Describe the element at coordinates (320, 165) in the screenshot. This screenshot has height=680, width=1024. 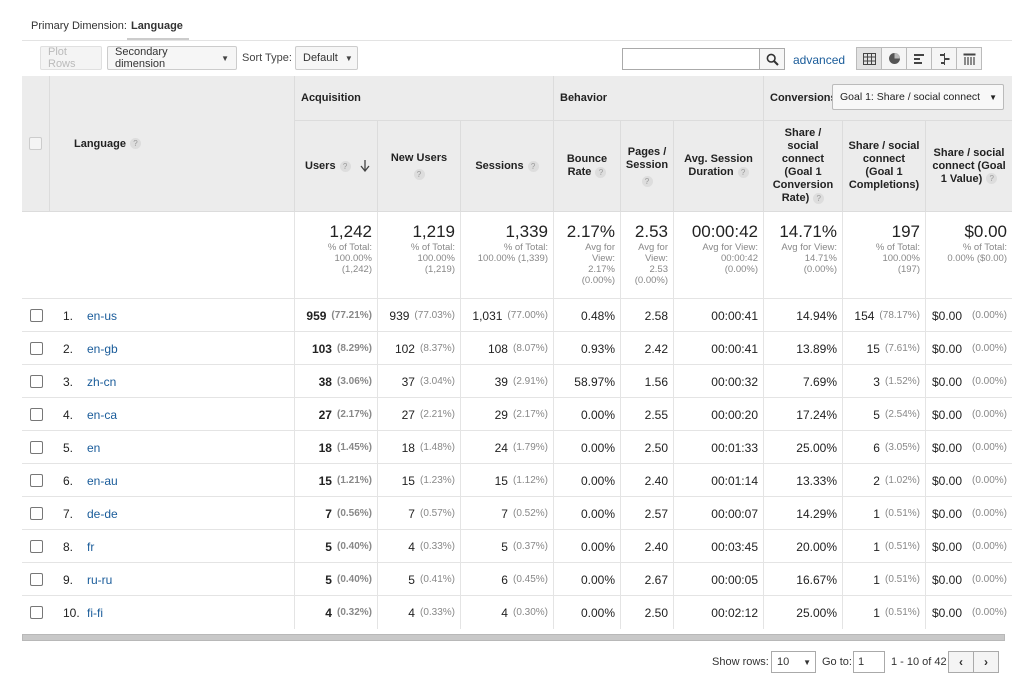
I see `users-header-label: Users` at that location.